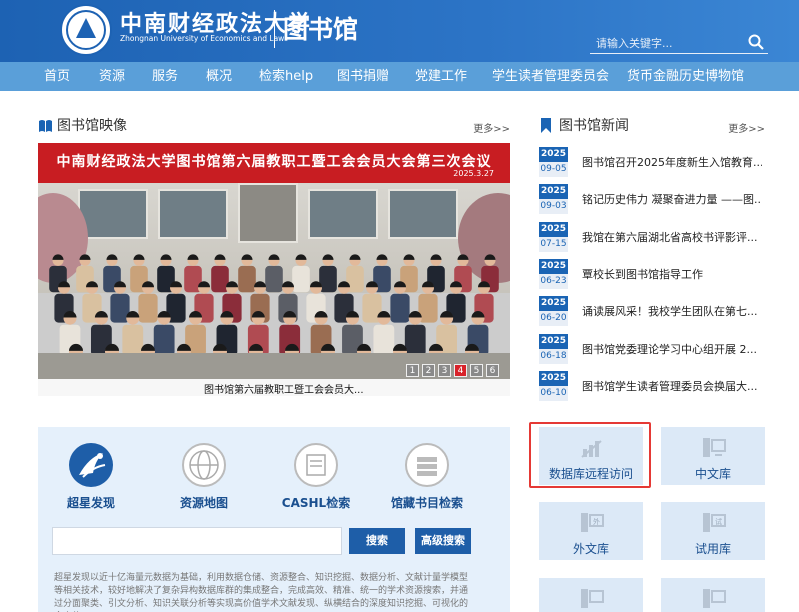  Describe the element at coordinates (412, 370) in the screenshot. I see `gallery-page-1: 1` at that location.